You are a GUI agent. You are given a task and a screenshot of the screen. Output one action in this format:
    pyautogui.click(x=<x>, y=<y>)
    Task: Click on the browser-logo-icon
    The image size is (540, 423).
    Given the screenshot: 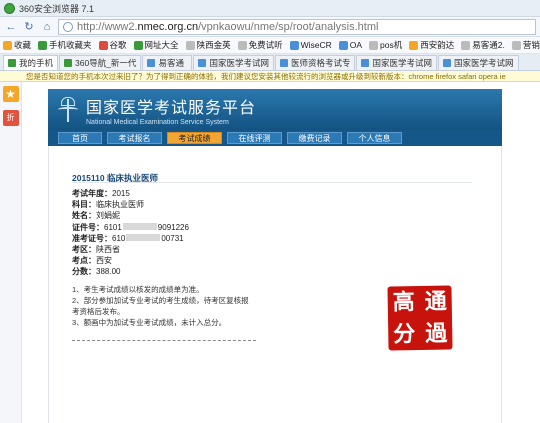 What is the action you would take?
    pyautogui.click(x=9, y=8)
    